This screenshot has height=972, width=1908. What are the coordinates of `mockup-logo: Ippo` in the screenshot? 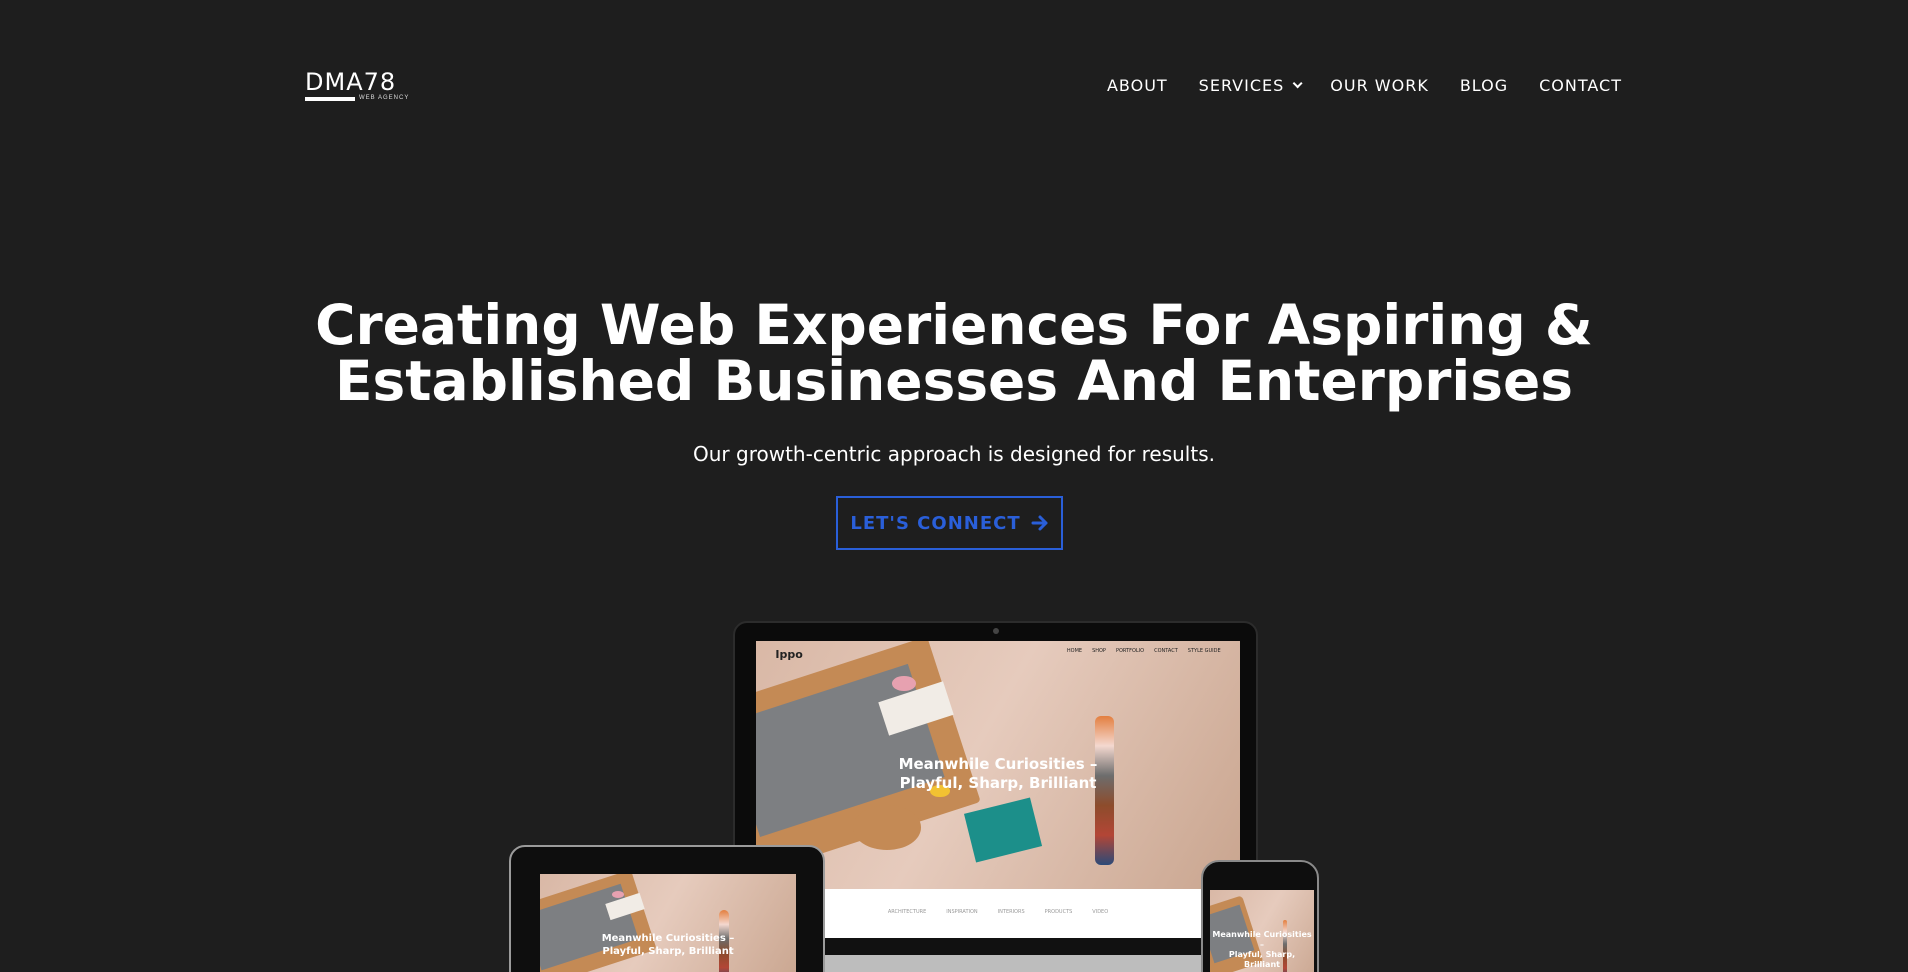 It's located at (789, 655).